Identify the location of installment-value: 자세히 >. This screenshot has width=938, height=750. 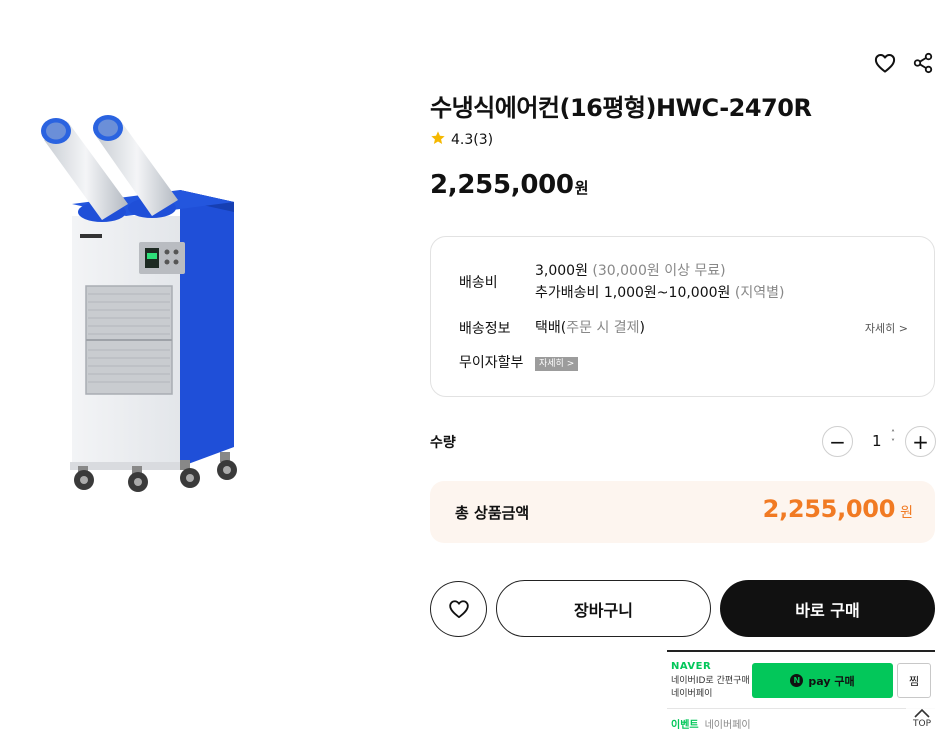
(721, 362).